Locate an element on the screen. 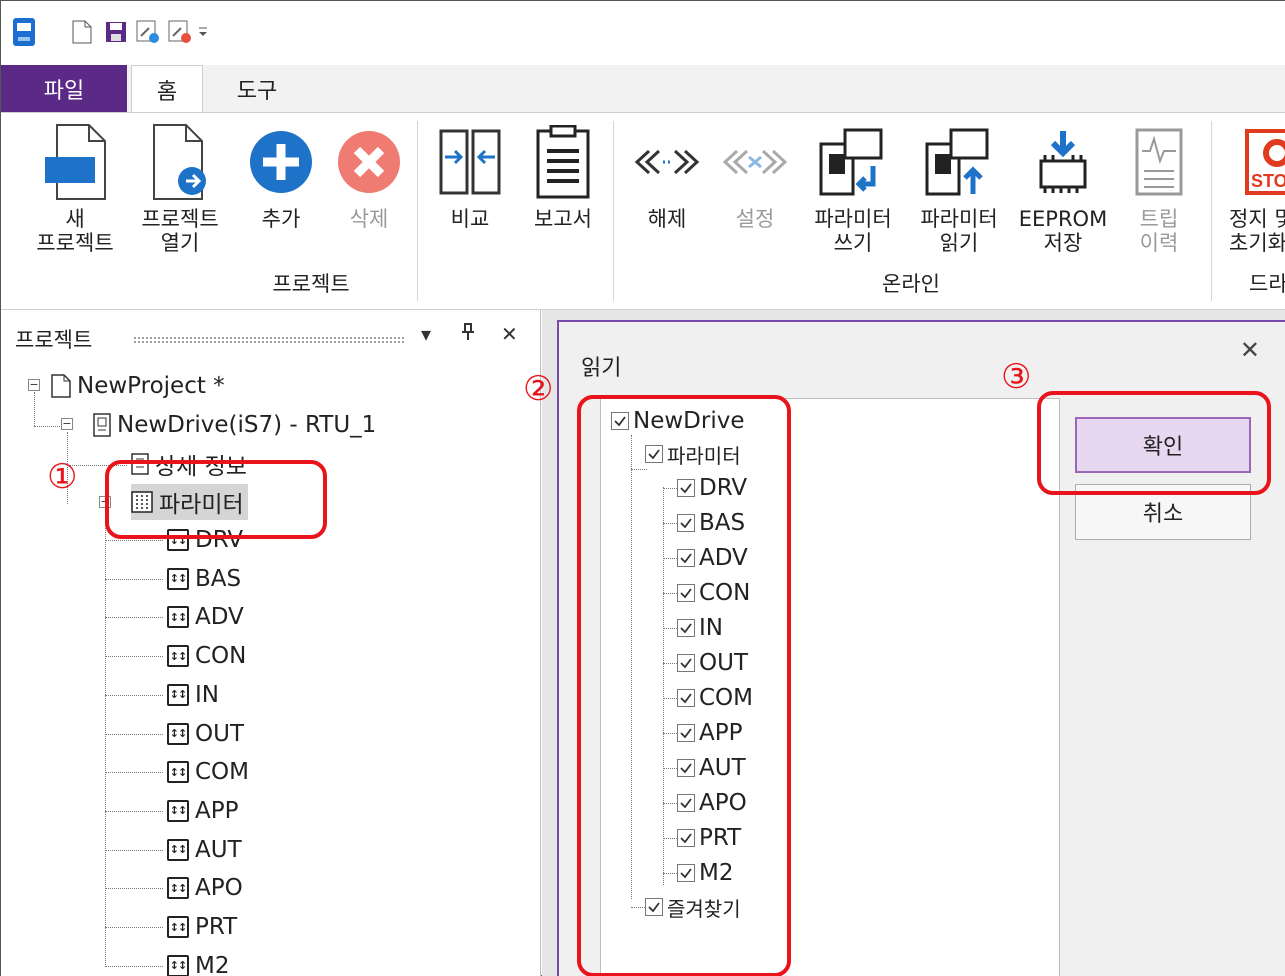 The height and width of the screenshot is (976, 1285). delete-label: 삭제 is located at coordinates (369, 219).